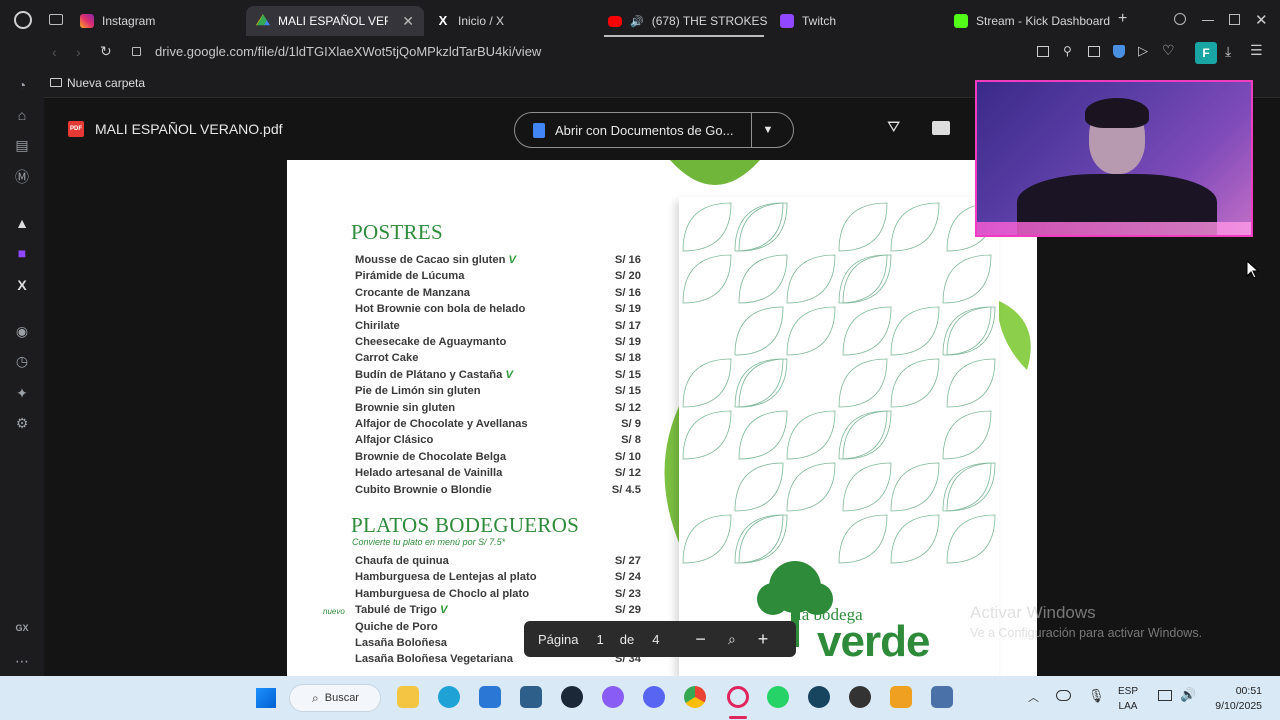  What do you see at coordinates (498, 459) in the screenshot?
I see `menu-item-row: Brownie de Chocolate Belga S/ 10` at bounding box center [498, 459].